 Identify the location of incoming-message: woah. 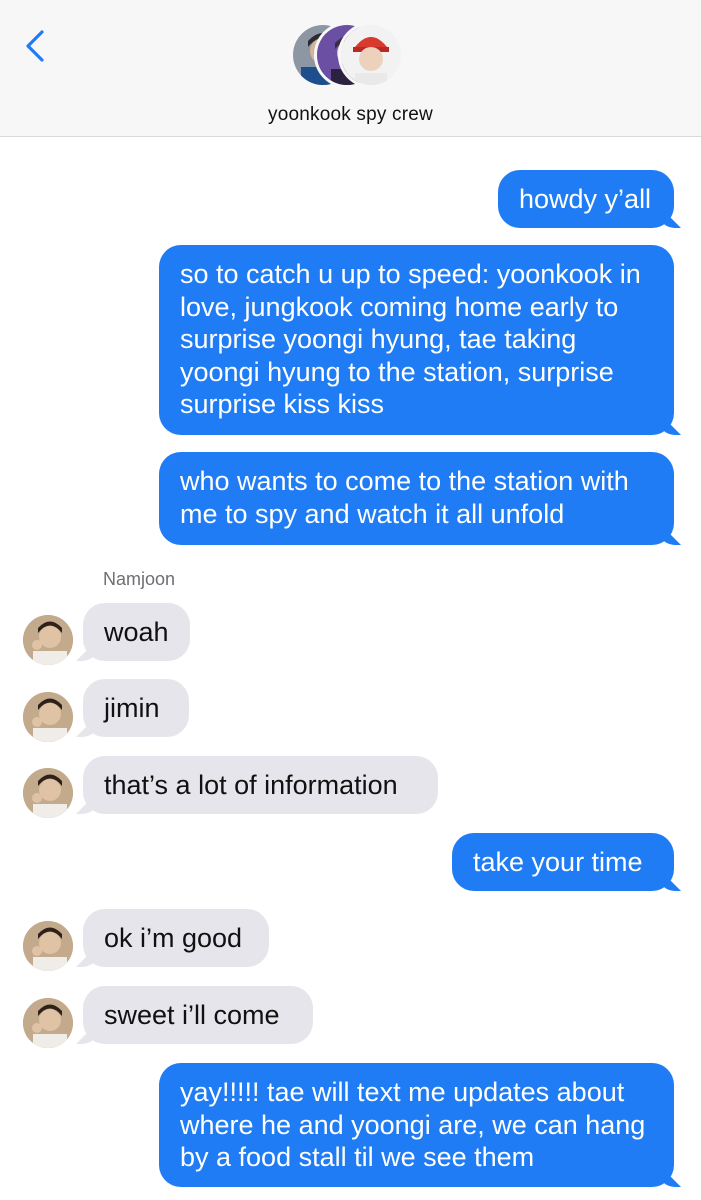
(136, 632).